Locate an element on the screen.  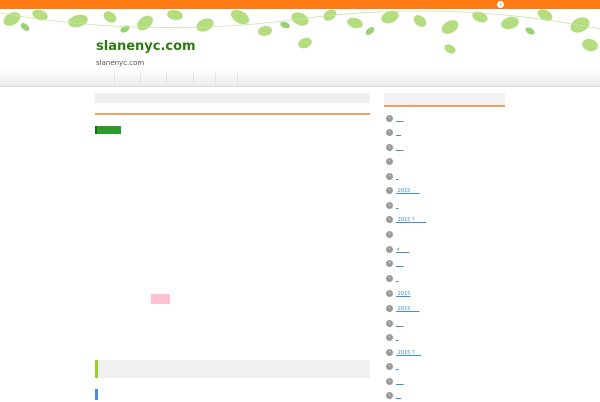
content-divider is located at coordinates (232, 114).